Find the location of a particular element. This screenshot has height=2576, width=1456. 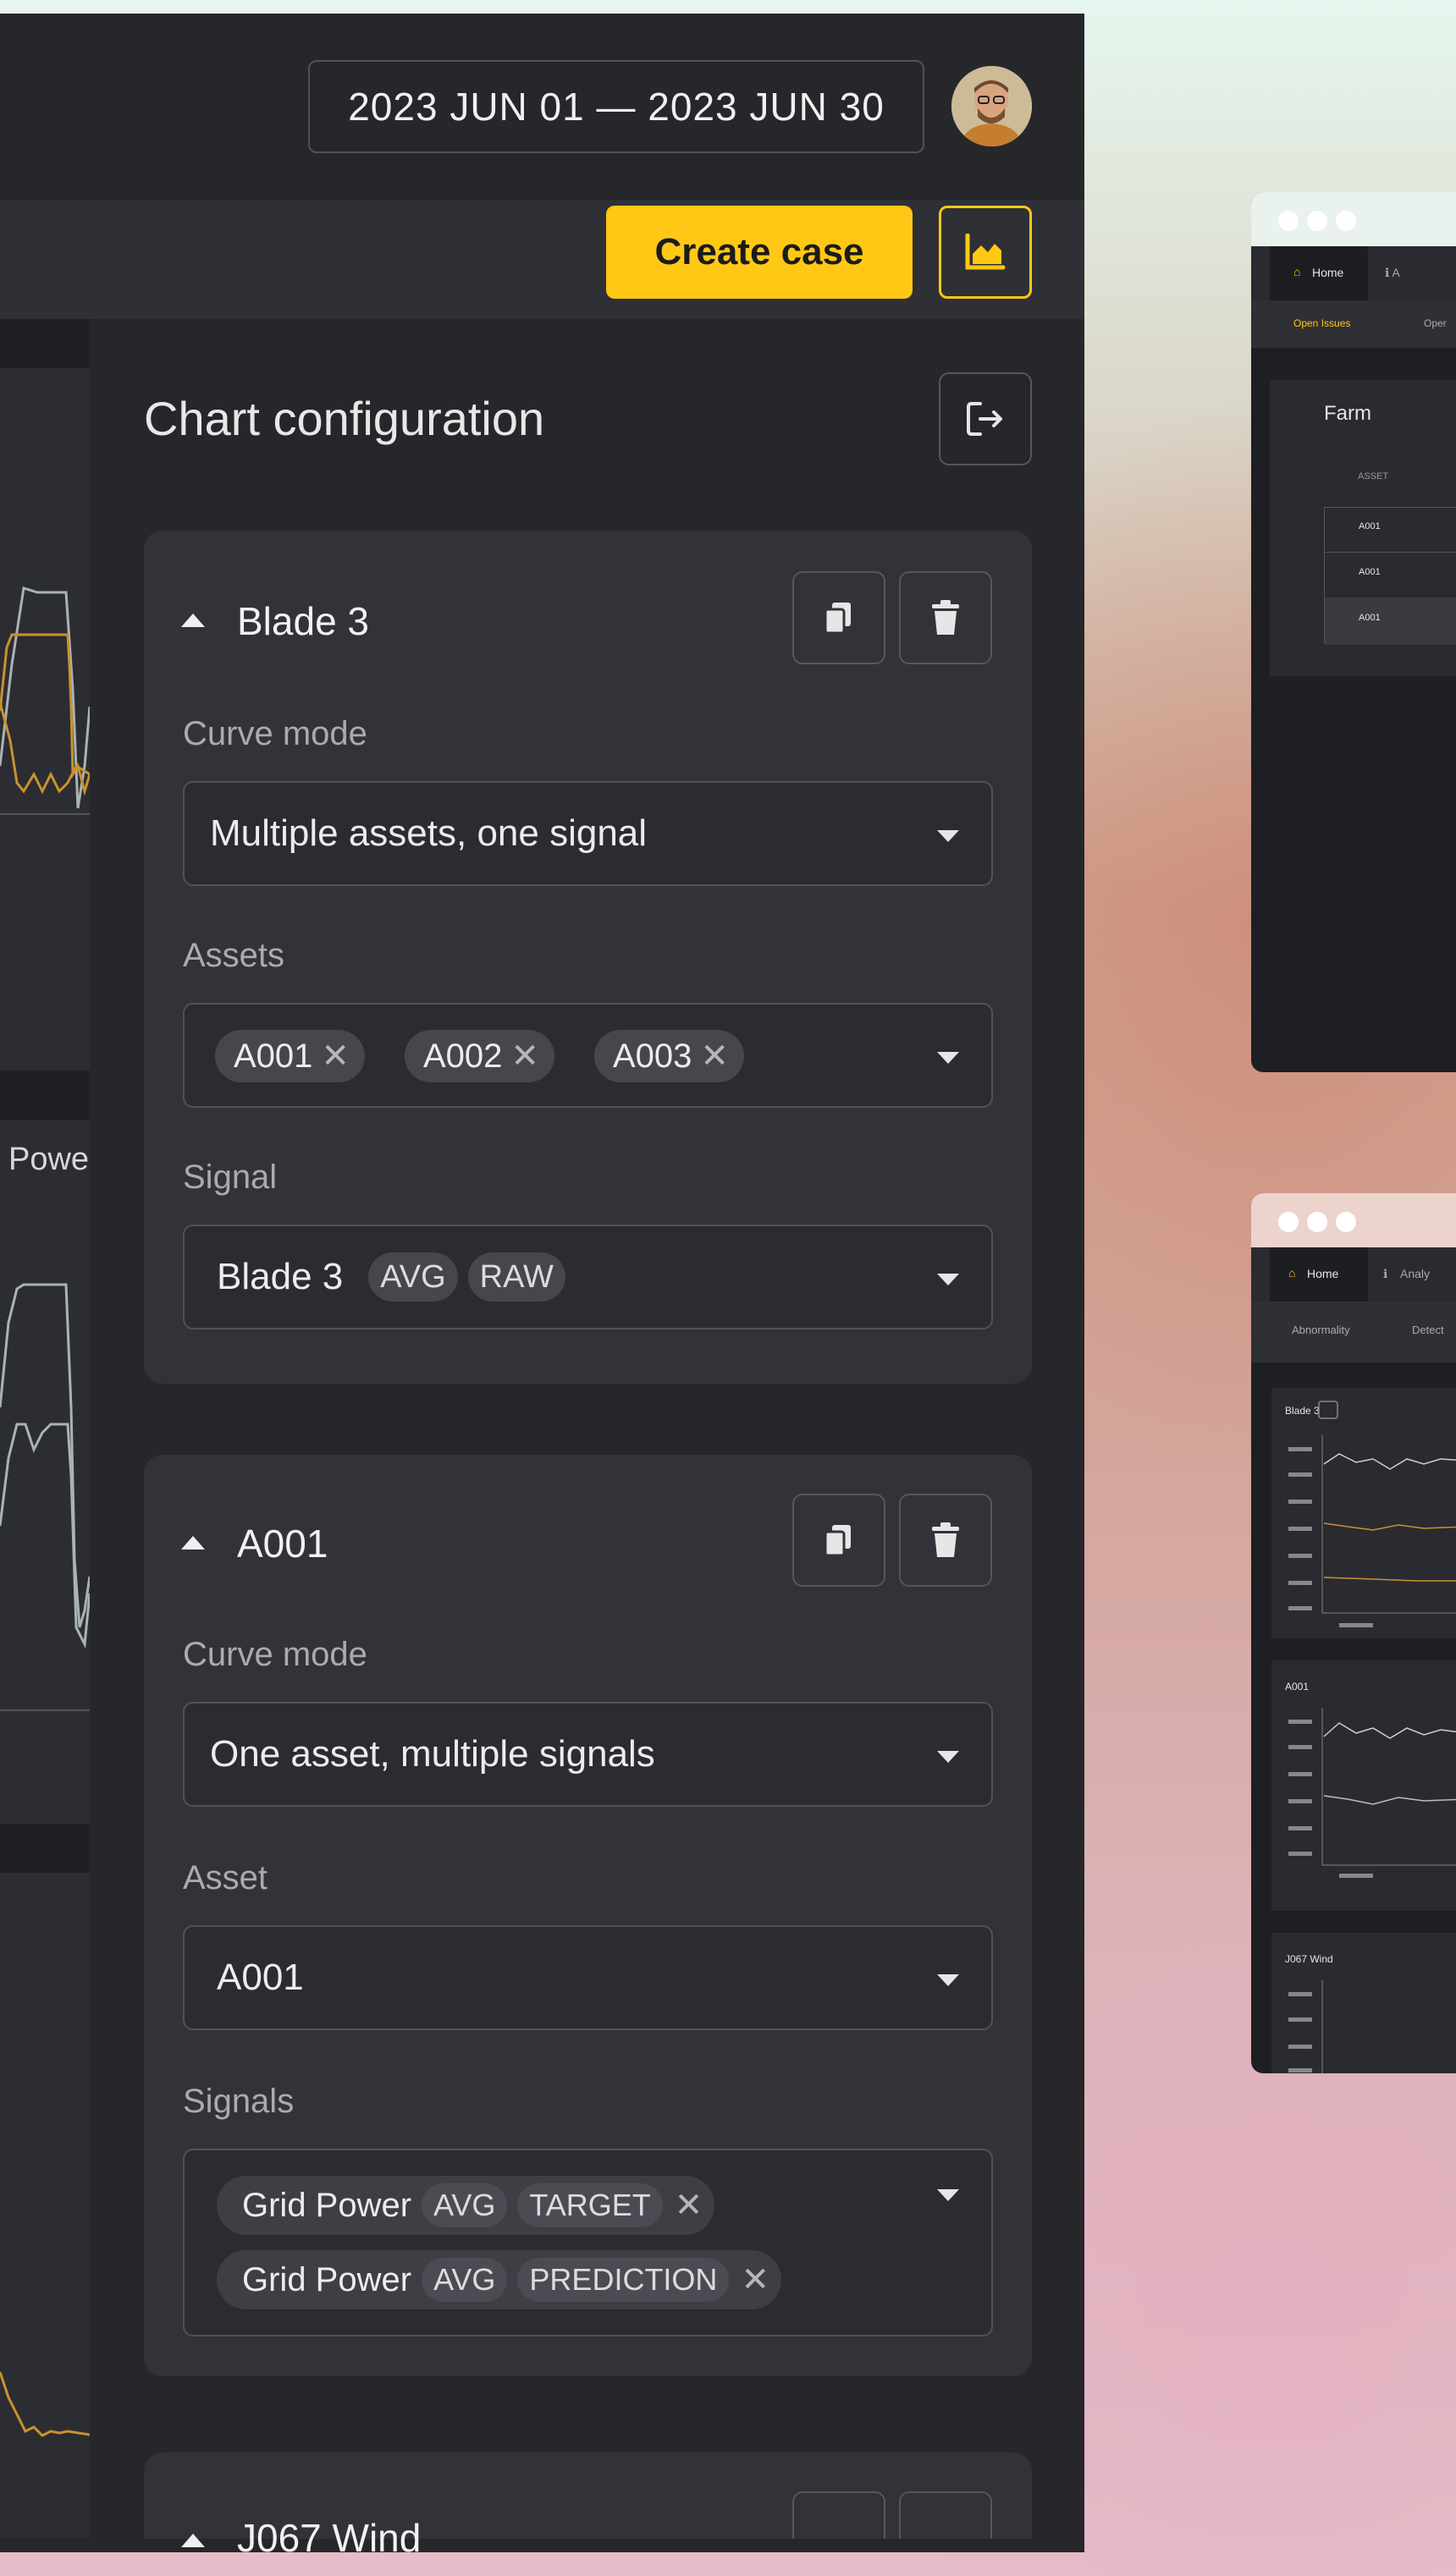

asset-label: Asset is located at coordinates (225, 1877).